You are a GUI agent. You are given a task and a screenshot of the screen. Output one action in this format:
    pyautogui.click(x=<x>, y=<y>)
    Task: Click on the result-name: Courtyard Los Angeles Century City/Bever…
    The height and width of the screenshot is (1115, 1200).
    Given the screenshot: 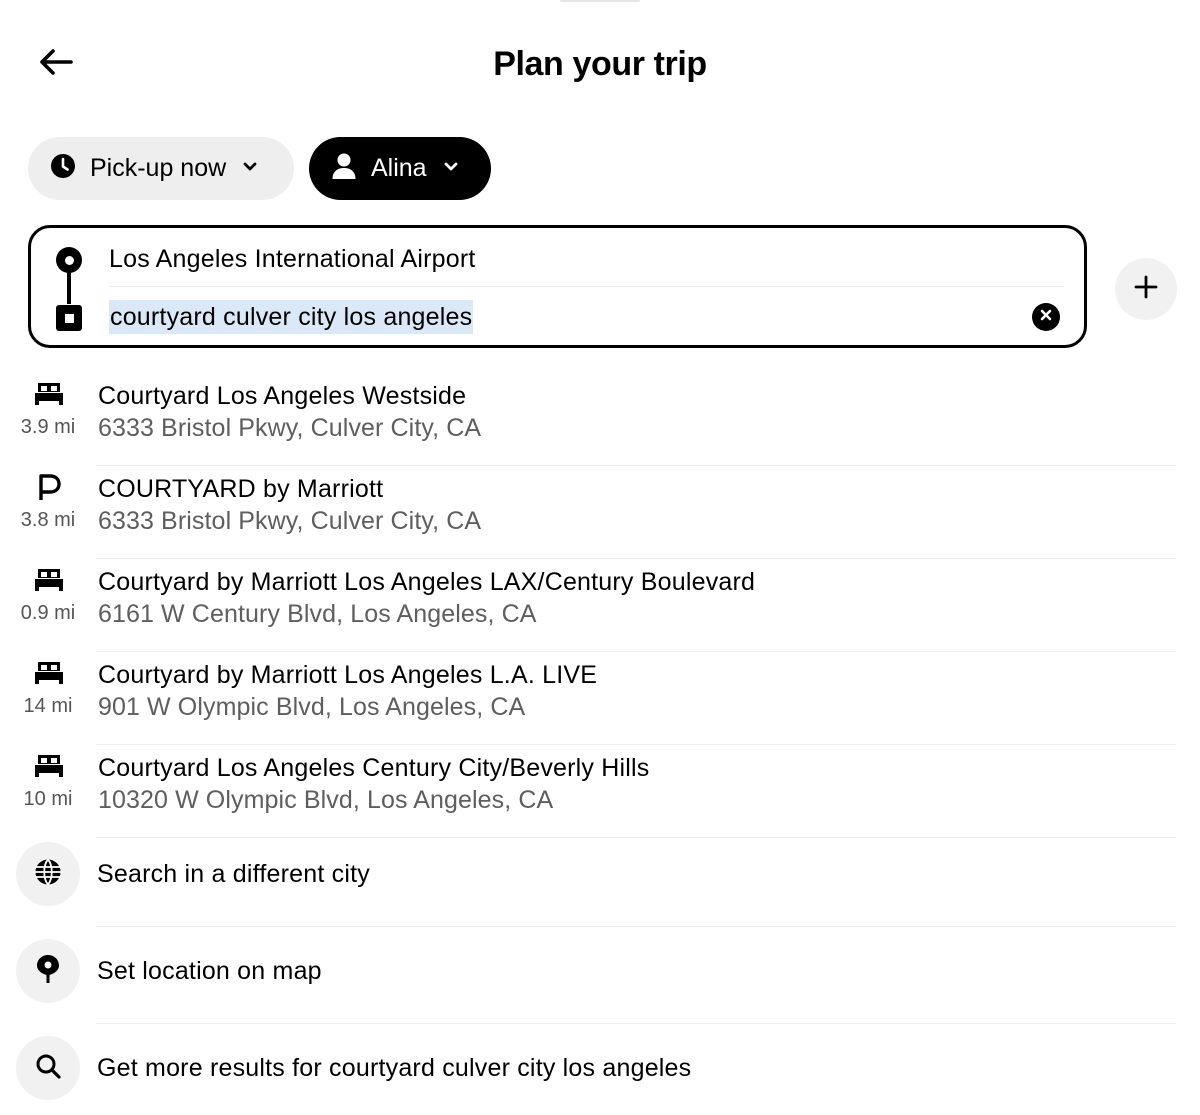 What is the action you would take?
    pyautogui.click(x=374, y=768)
    